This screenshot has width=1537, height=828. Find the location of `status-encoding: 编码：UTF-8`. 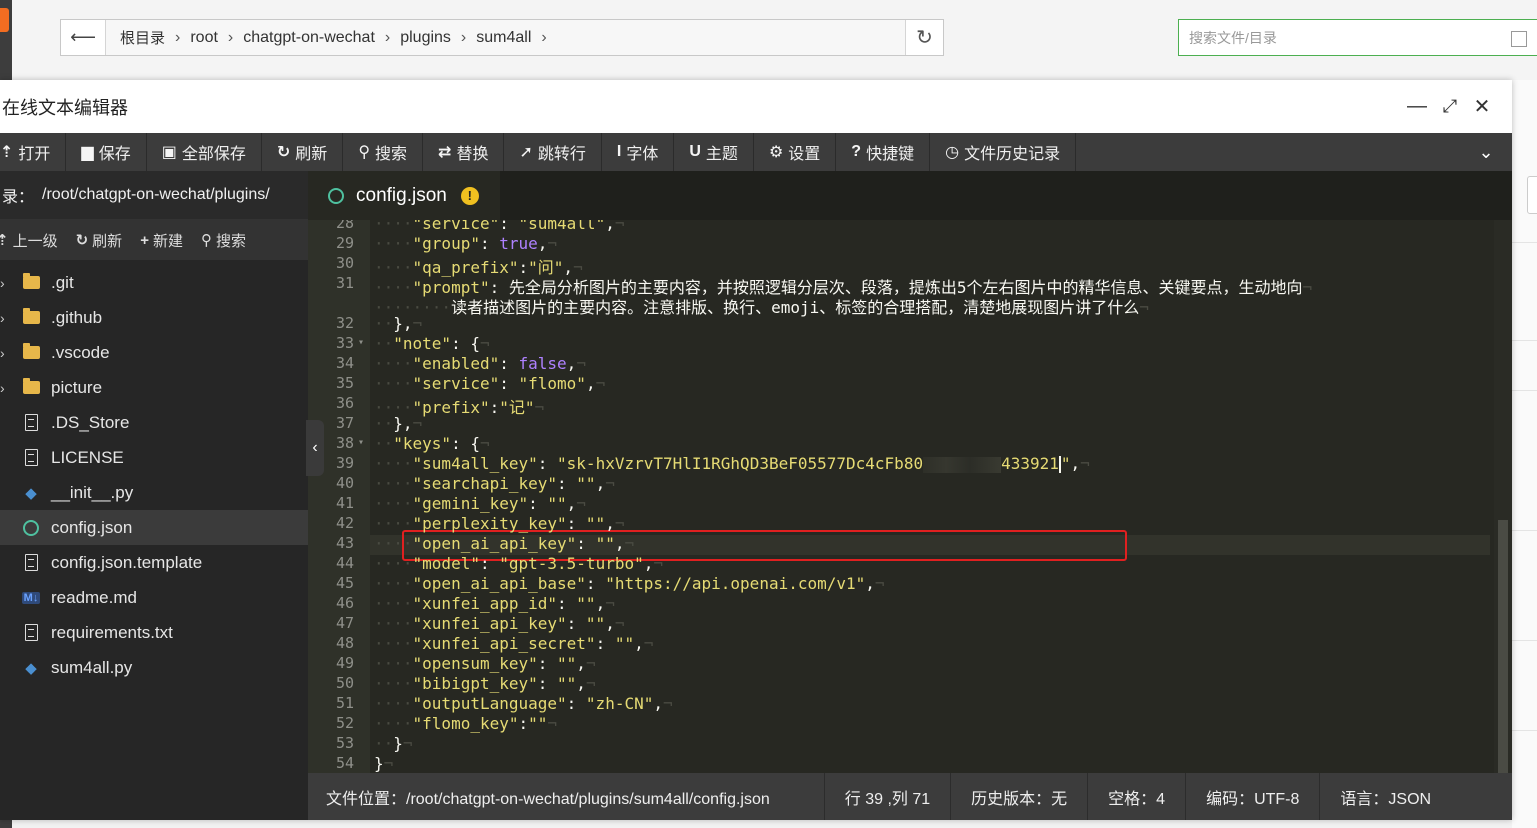

status-encoding: 编码：UTF-8 is located at coordinates (1253, 796).